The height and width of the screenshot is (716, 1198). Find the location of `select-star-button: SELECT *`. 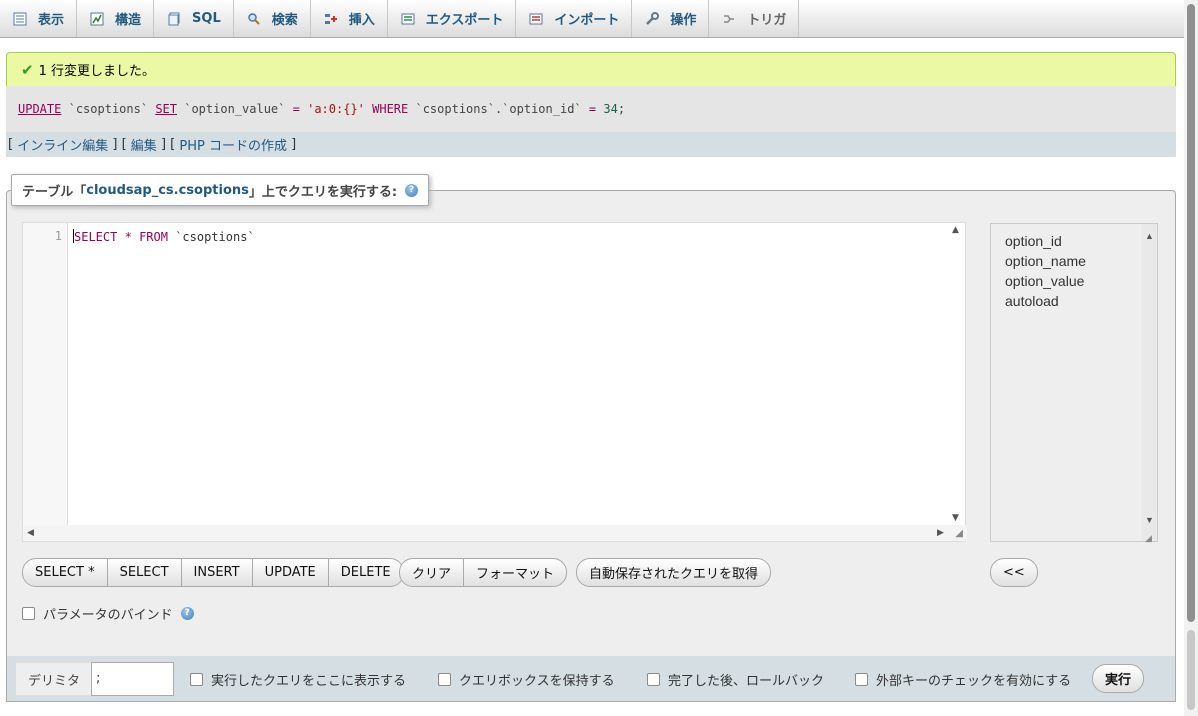

select-star-button: SELECT * is located at coordinates (65, 572).